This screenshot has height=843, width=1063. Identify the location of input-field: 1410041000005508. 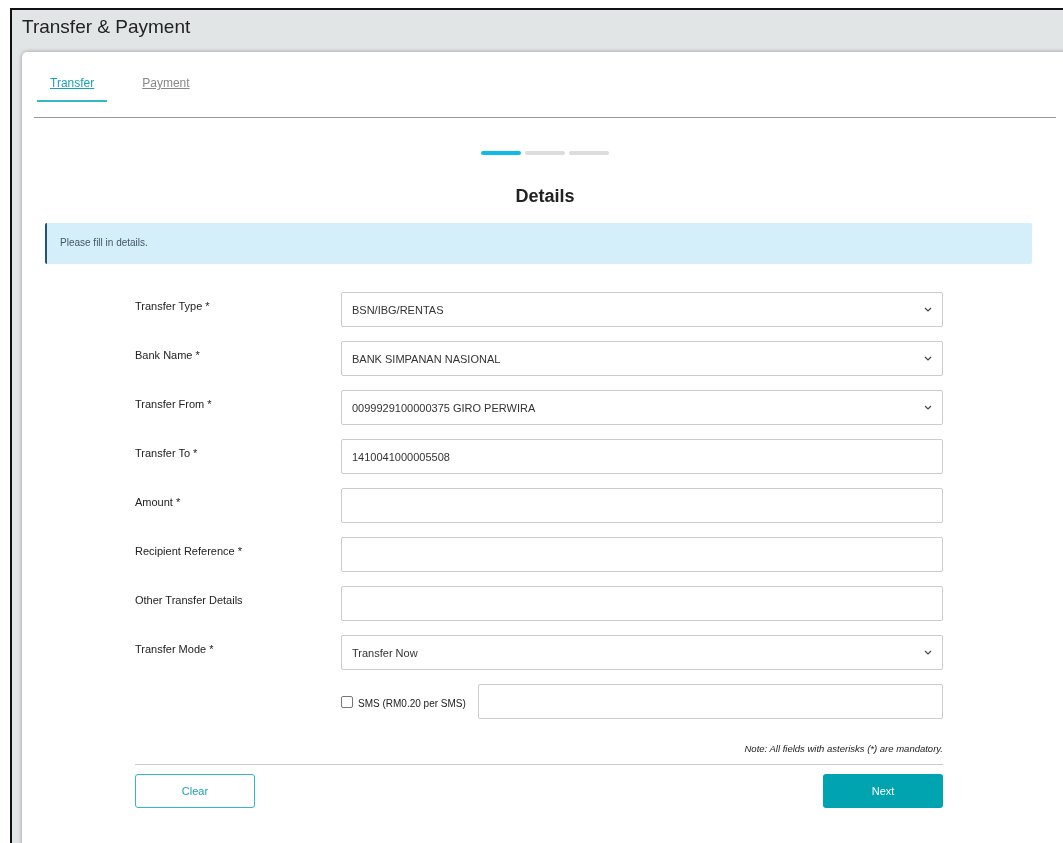
(642, 456).